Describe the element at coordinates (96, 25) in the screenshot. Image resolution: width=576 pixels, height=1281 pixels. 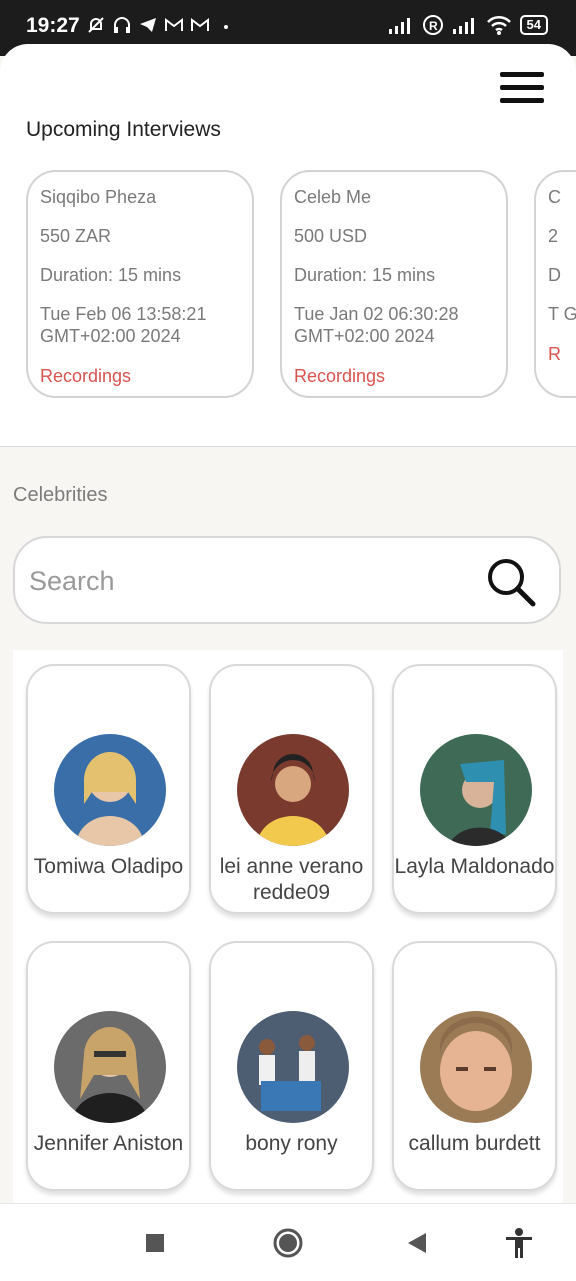
I see `muted-bell-icon` at that location.